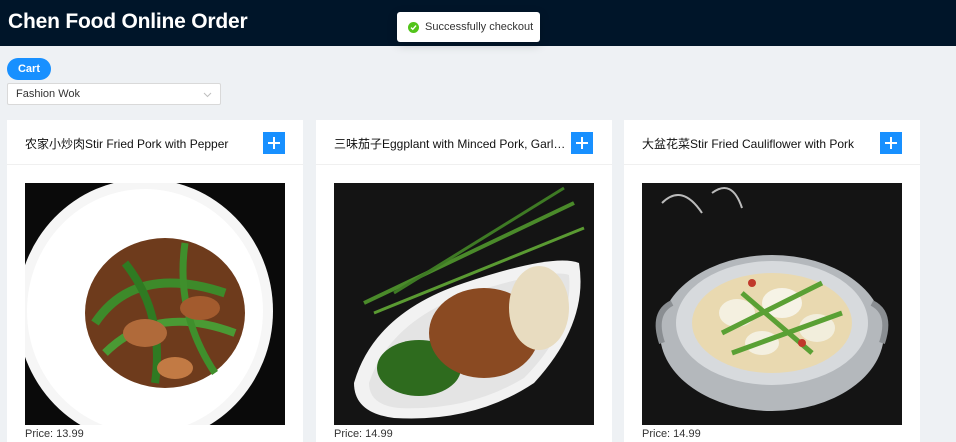 The width and height of the screenshot is (956, 442). I want to click on restaurant-select-value: Fashion Wok, so click(48, 94).